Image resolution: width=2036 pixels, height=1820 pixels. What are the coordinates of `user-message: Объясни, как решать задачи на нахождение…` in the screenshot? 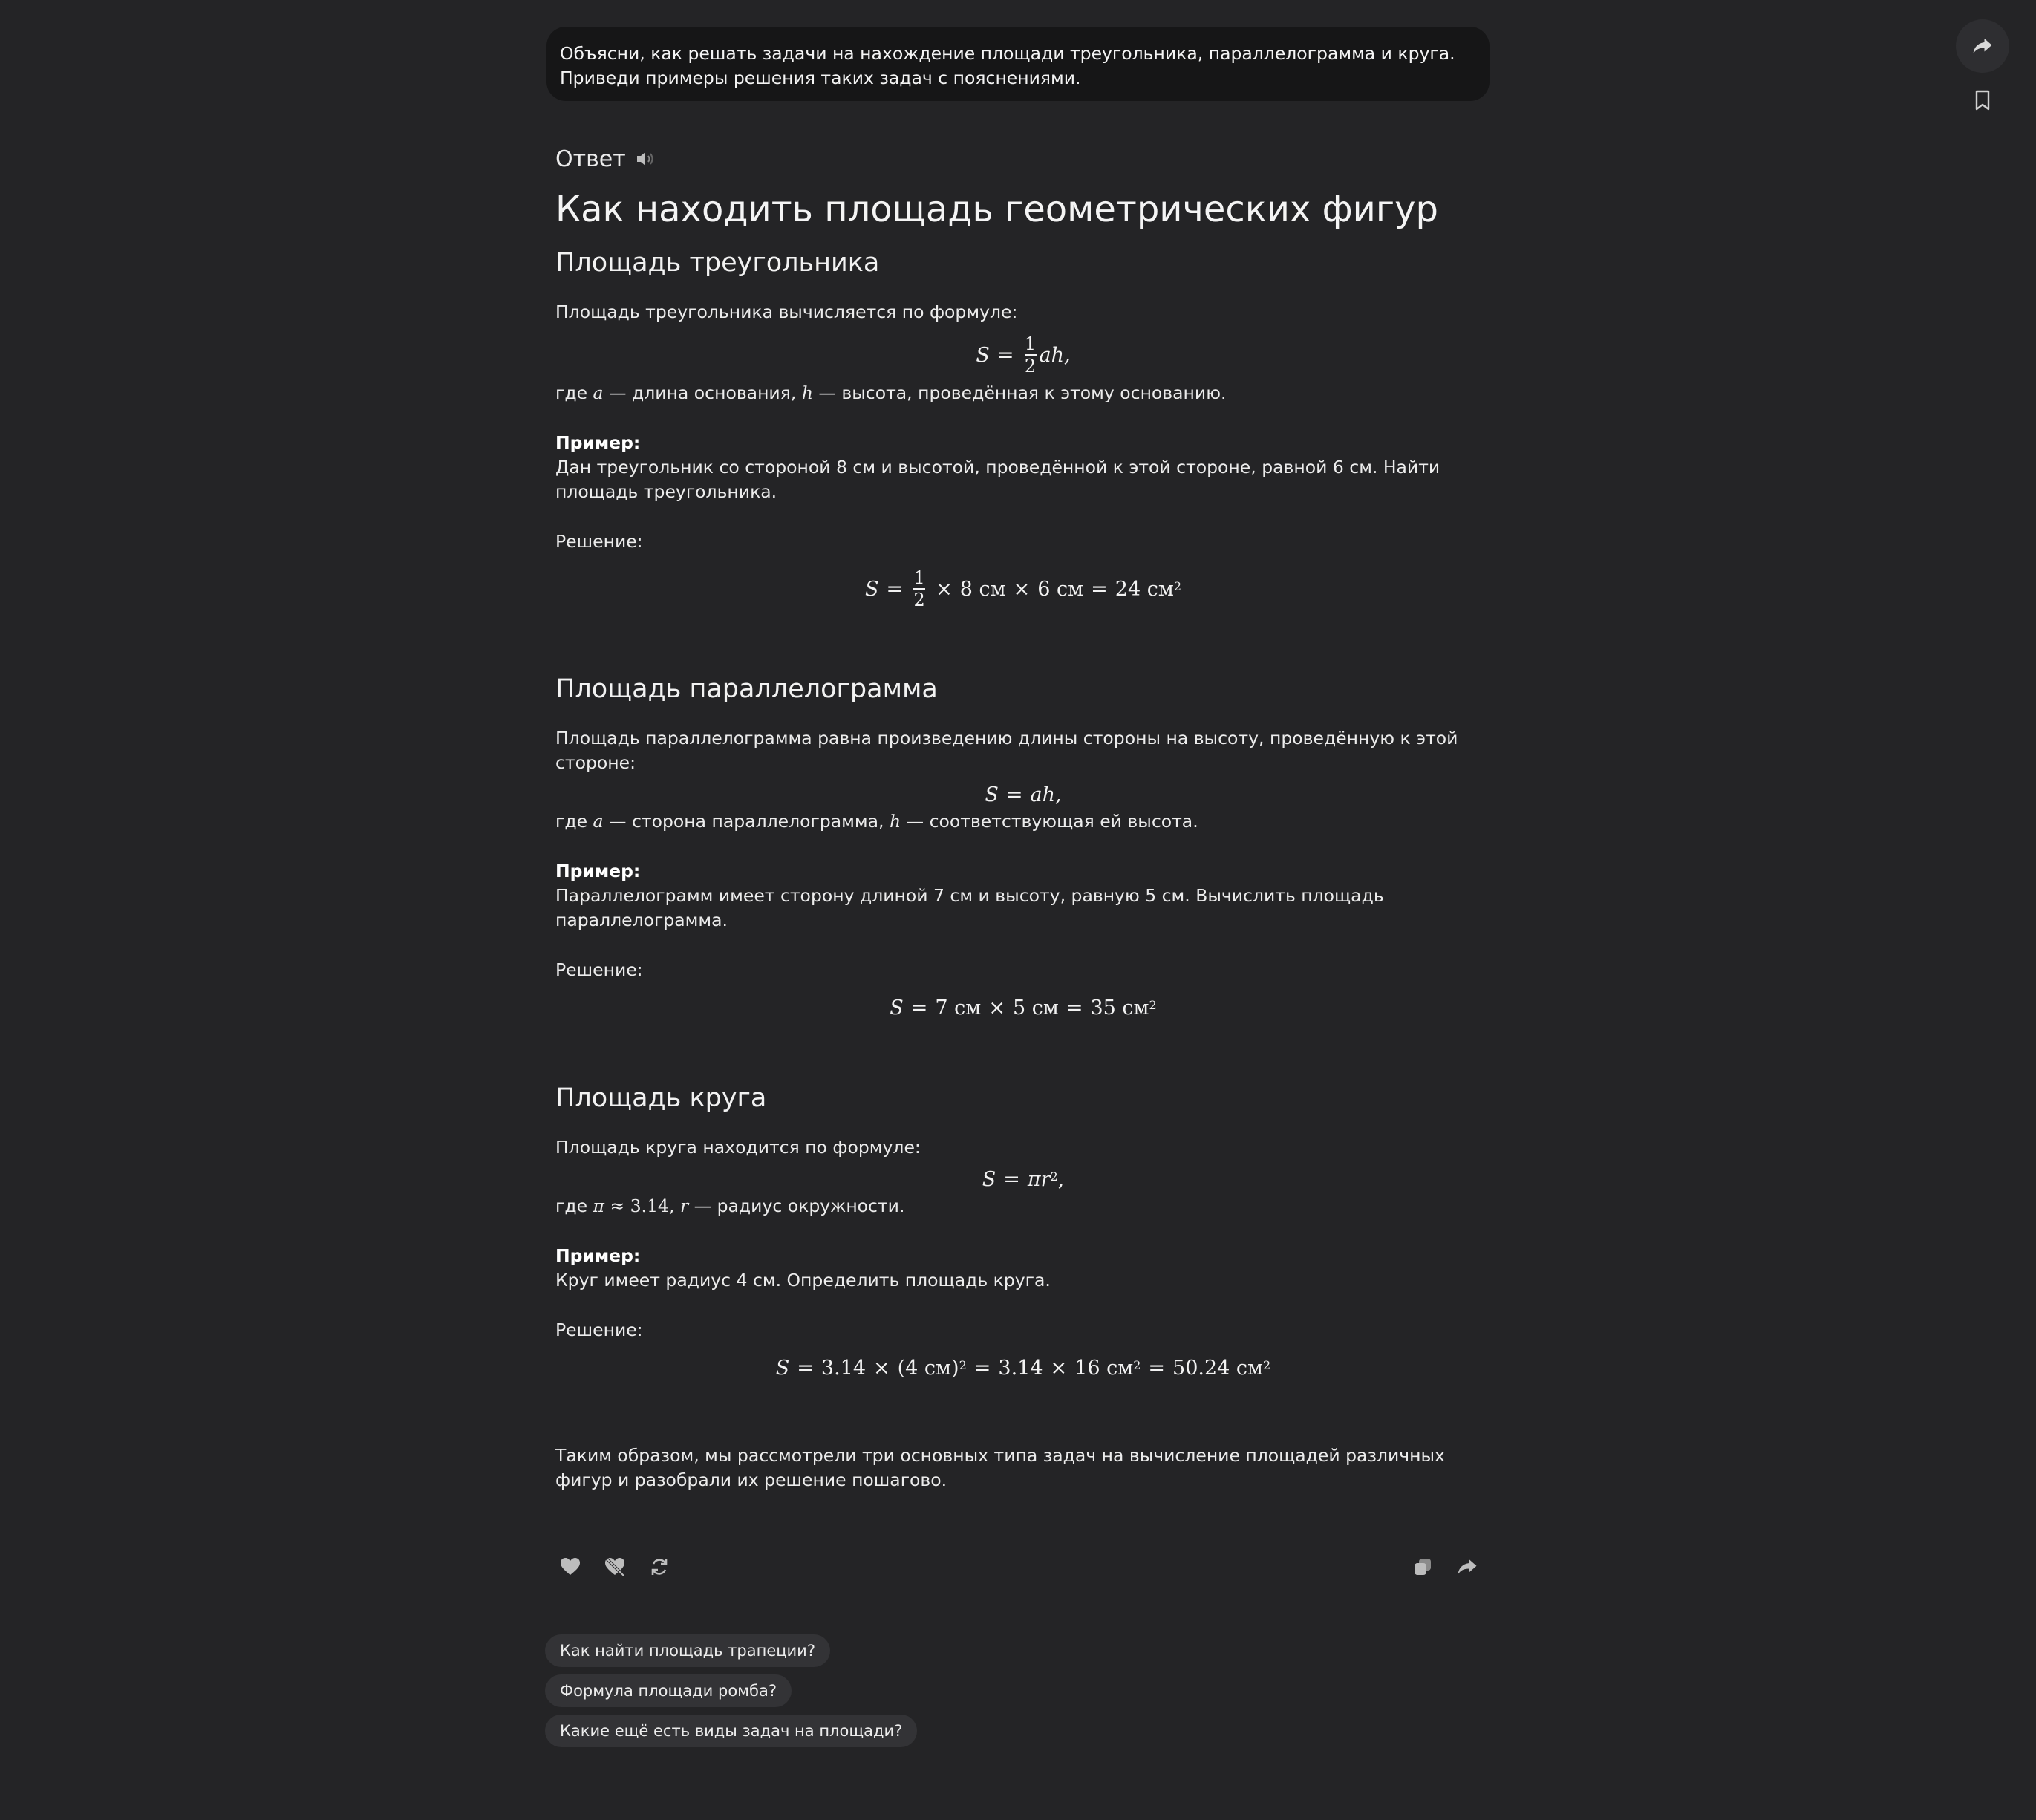 It's located at (1018, 64).